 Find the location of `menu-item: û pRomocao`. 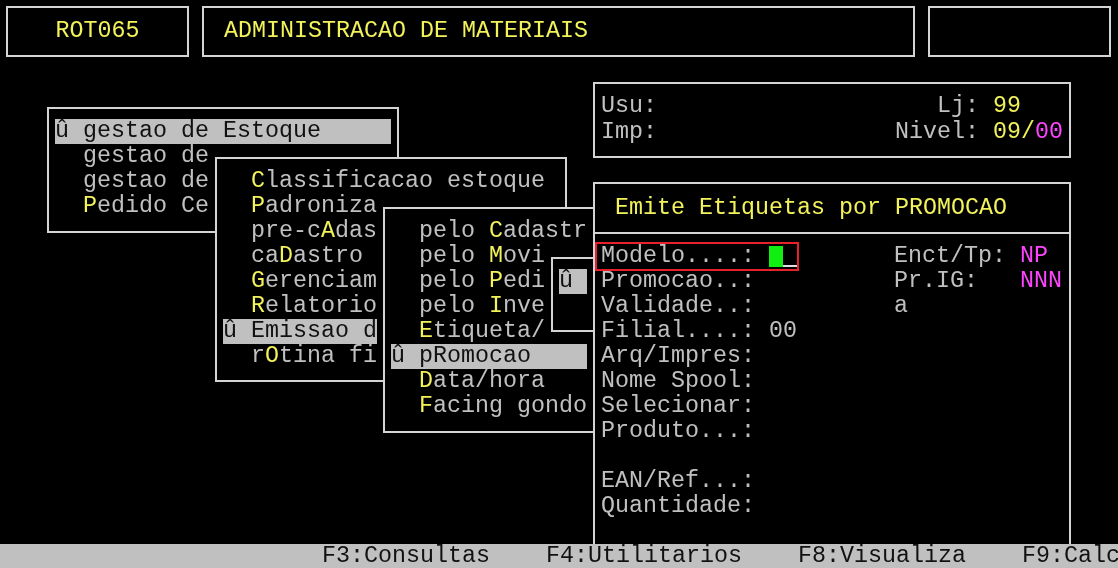

menu-item: û pRomocao is located at coordinates (489, 356).